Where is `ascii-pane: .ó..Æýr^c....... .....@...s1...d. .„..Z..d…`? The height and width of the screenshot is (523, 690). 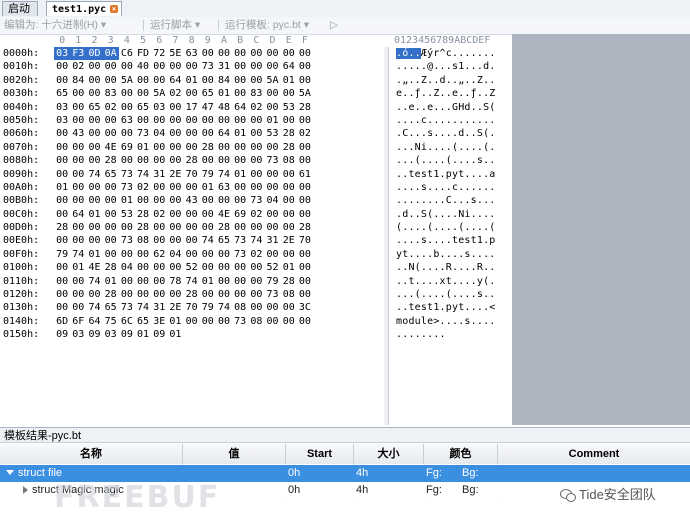 ascii-pane: .ó..Æýr^c....... .....@...s1...d. .„..Z..d… is located at coordinates (450, 236).